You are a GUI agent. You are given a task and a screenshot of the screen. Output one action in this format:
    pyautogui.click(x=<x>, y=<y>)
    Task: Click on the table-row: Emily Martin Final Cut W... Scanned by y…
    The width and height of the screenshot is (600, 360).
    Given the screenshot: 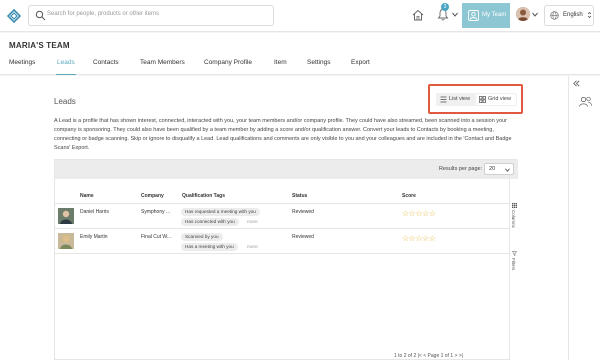 What is the action you would take?
    pyautogui.click(x=282, y=241)
    